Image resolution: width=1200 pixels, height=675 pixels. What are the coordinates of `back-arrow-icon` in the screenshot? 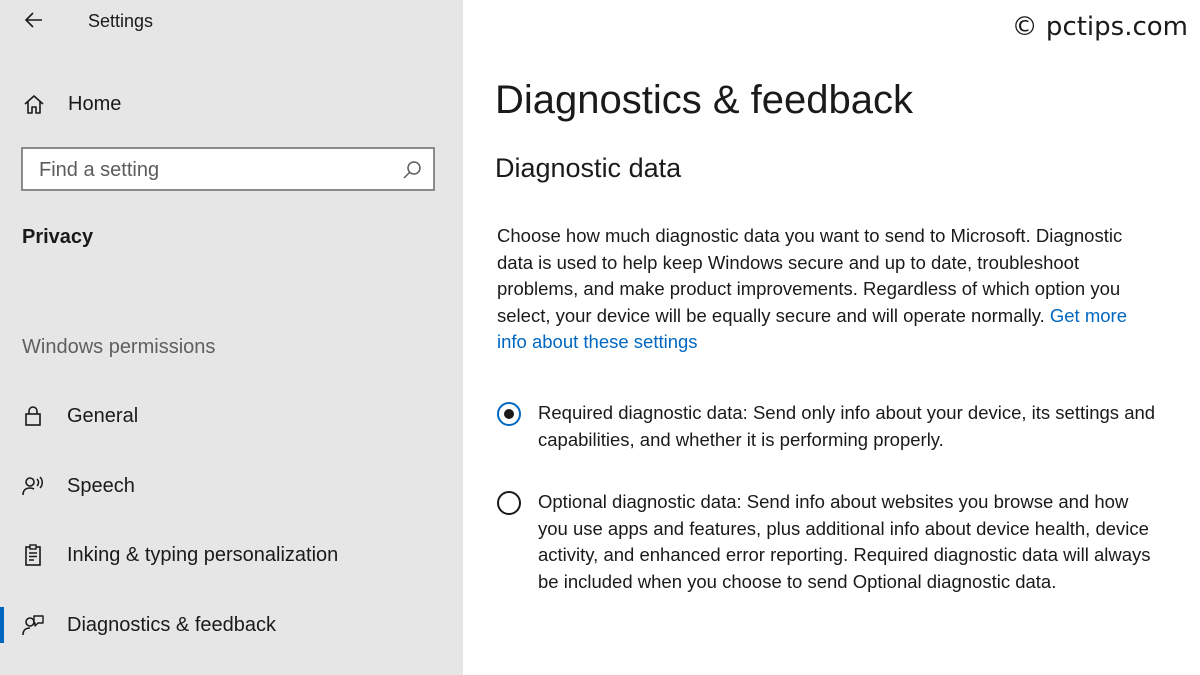 It's located at (33, 20).